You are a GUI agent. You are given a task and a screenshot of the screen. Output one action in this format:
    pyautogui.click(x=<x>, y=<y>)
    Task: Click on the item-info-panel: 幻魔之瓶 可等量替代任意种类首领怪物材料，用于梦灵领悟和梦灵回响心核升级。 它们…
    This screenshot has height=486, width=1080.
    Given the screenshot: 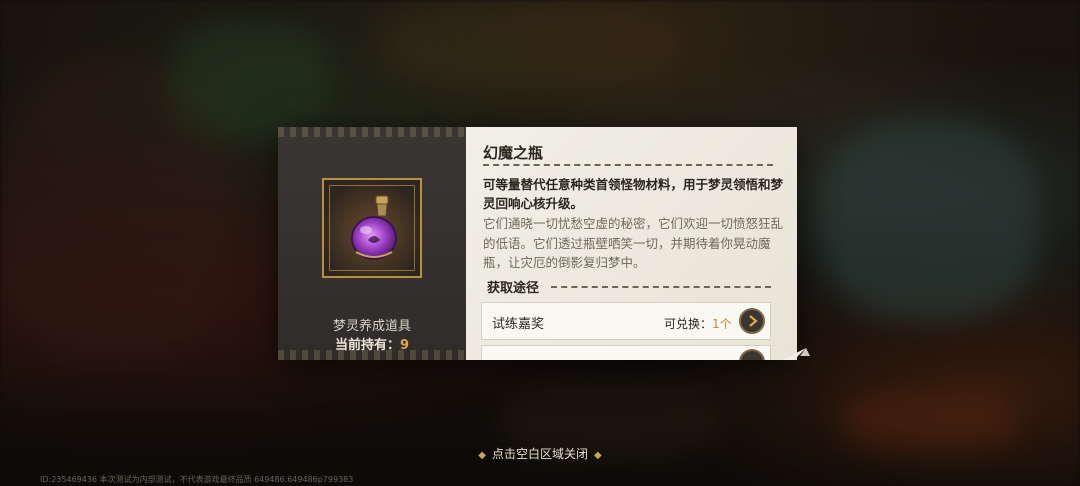 What is the action you would take?
    pyautogui.click(x=631, y=243)
    